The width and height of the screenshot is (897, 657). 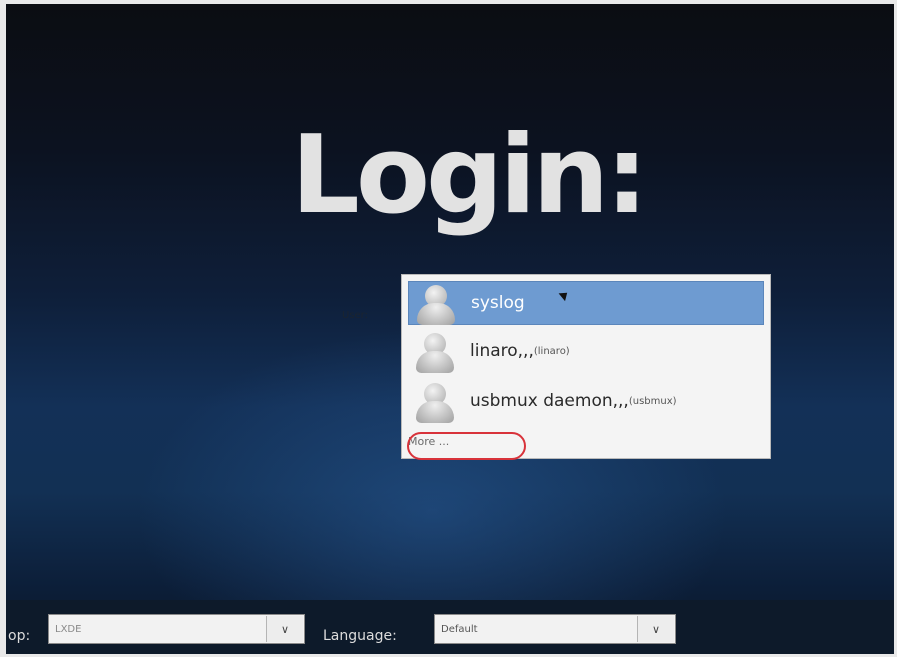 I want to click on user-item-linaro: linaro,,, (linaro), so click(x=586, y=351).